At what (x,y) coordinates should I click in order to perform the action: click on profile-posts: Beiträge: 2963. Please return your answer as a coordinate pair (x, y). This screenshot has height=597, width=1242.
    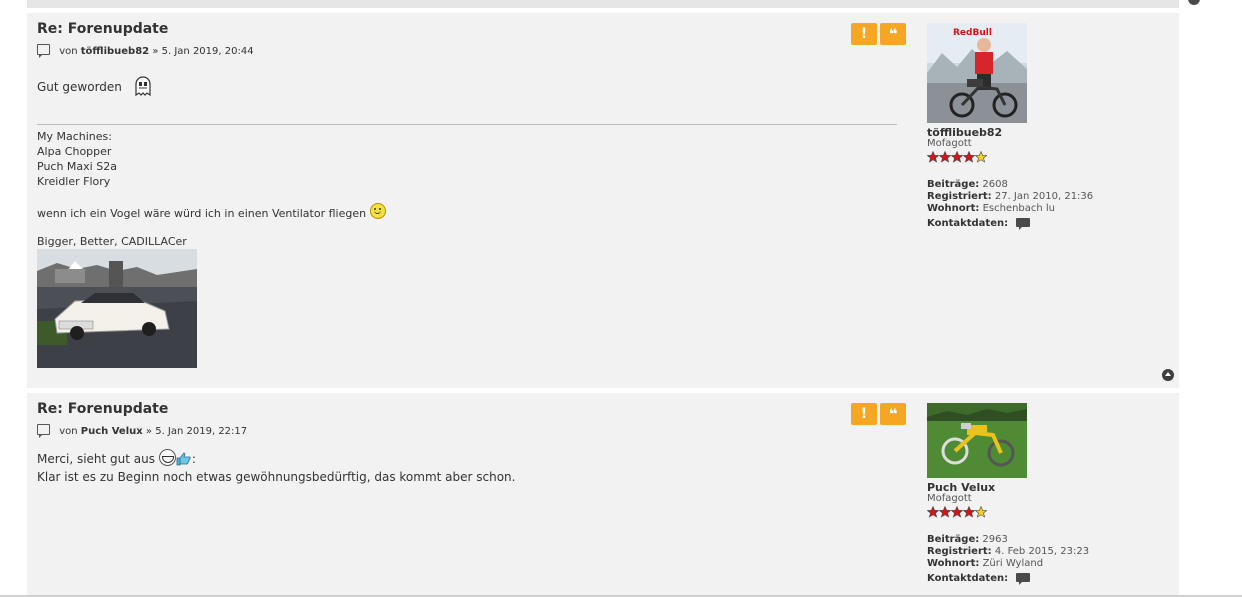
    Looking at the image, I should click on (967, 539).